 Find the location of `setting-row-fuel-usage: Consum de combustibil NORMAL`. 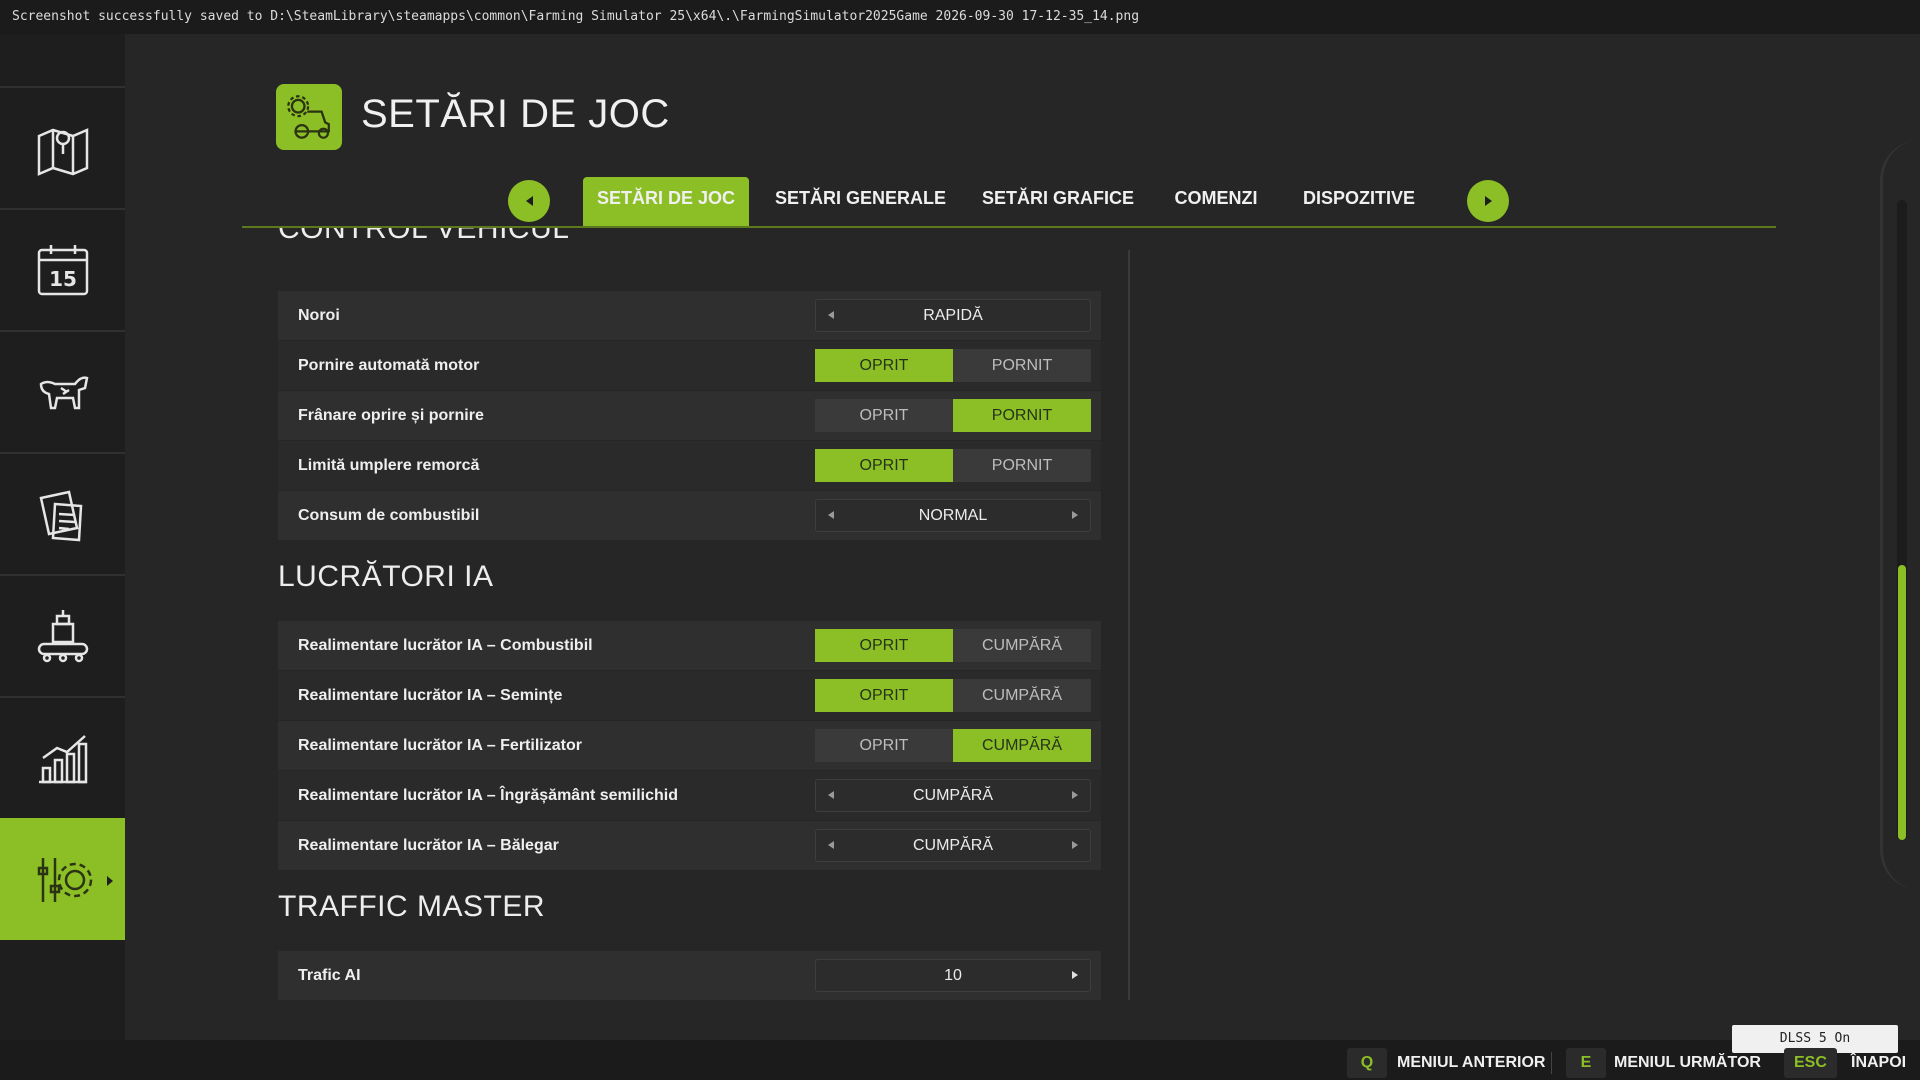

setting-row-fuel-usage: Consum de combustibil NORMAL is located at coordinates (689, 515).